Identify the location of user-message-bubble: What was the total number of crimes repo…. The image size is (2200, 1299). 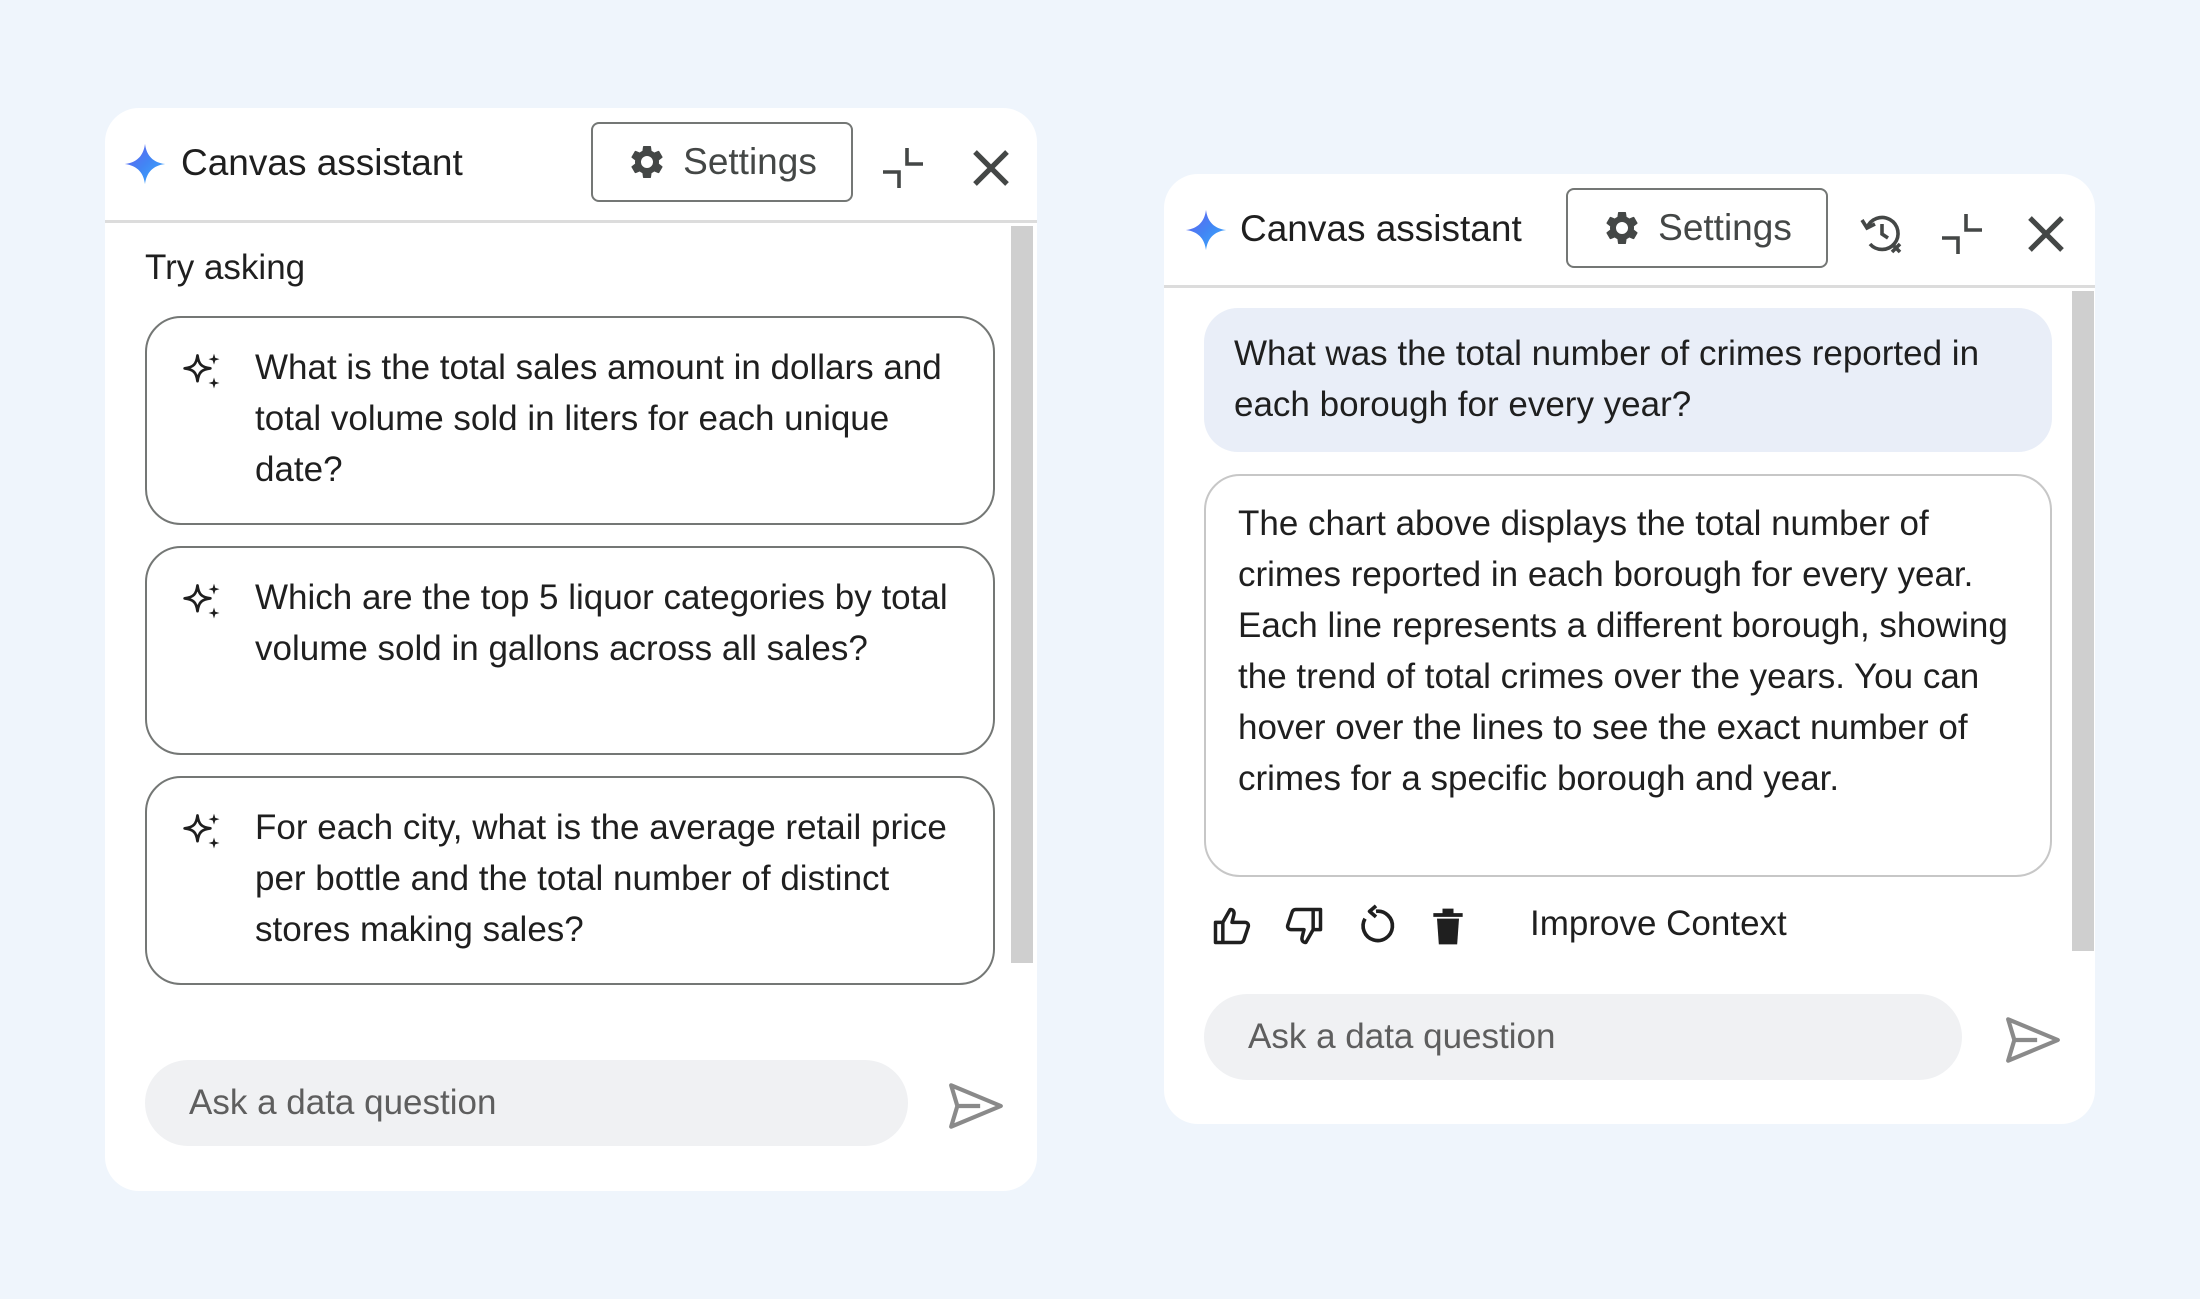
(1628, 380).